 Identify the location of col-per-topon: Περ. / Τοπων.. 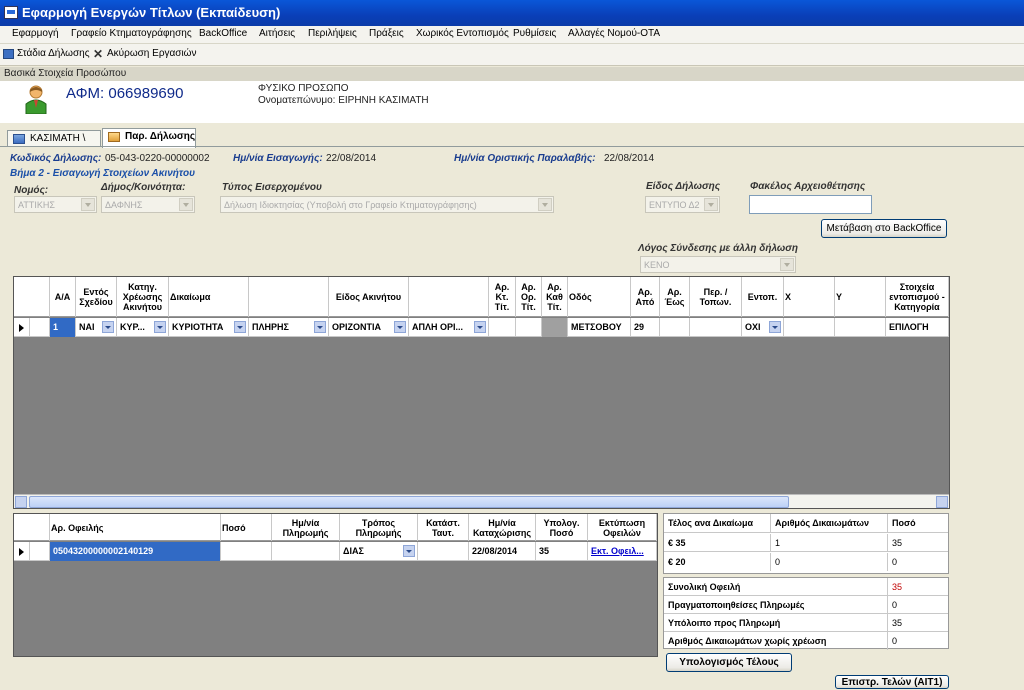
(716, 297).